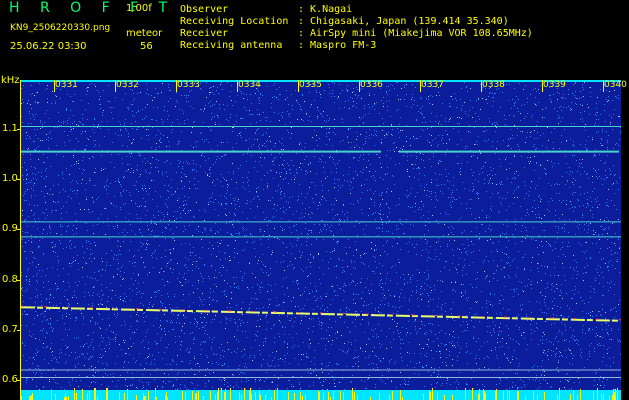 Image resolution: width=629 pixels, height=400 pixels. I want to click on y-tick-label: 0.9, so click(10, 229).